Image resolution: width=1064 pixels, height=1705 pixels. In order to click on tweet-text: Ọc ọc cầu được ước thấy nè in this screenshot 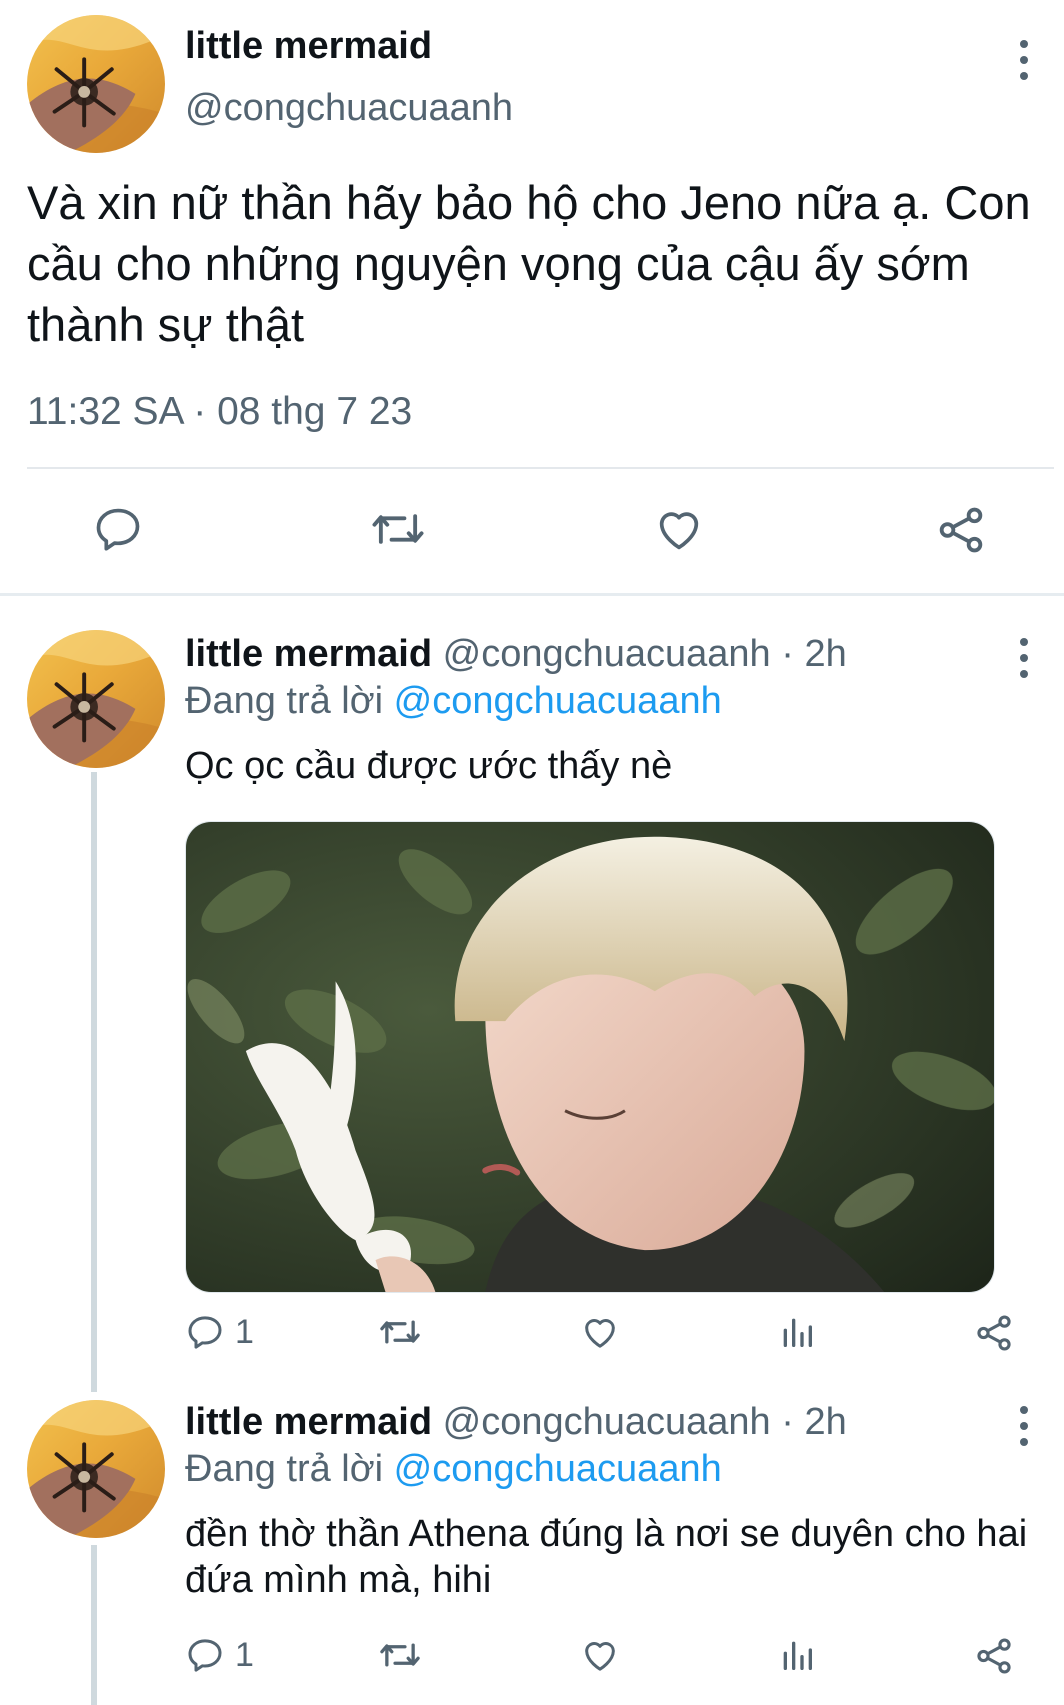, I will do `click(429, 766)`.